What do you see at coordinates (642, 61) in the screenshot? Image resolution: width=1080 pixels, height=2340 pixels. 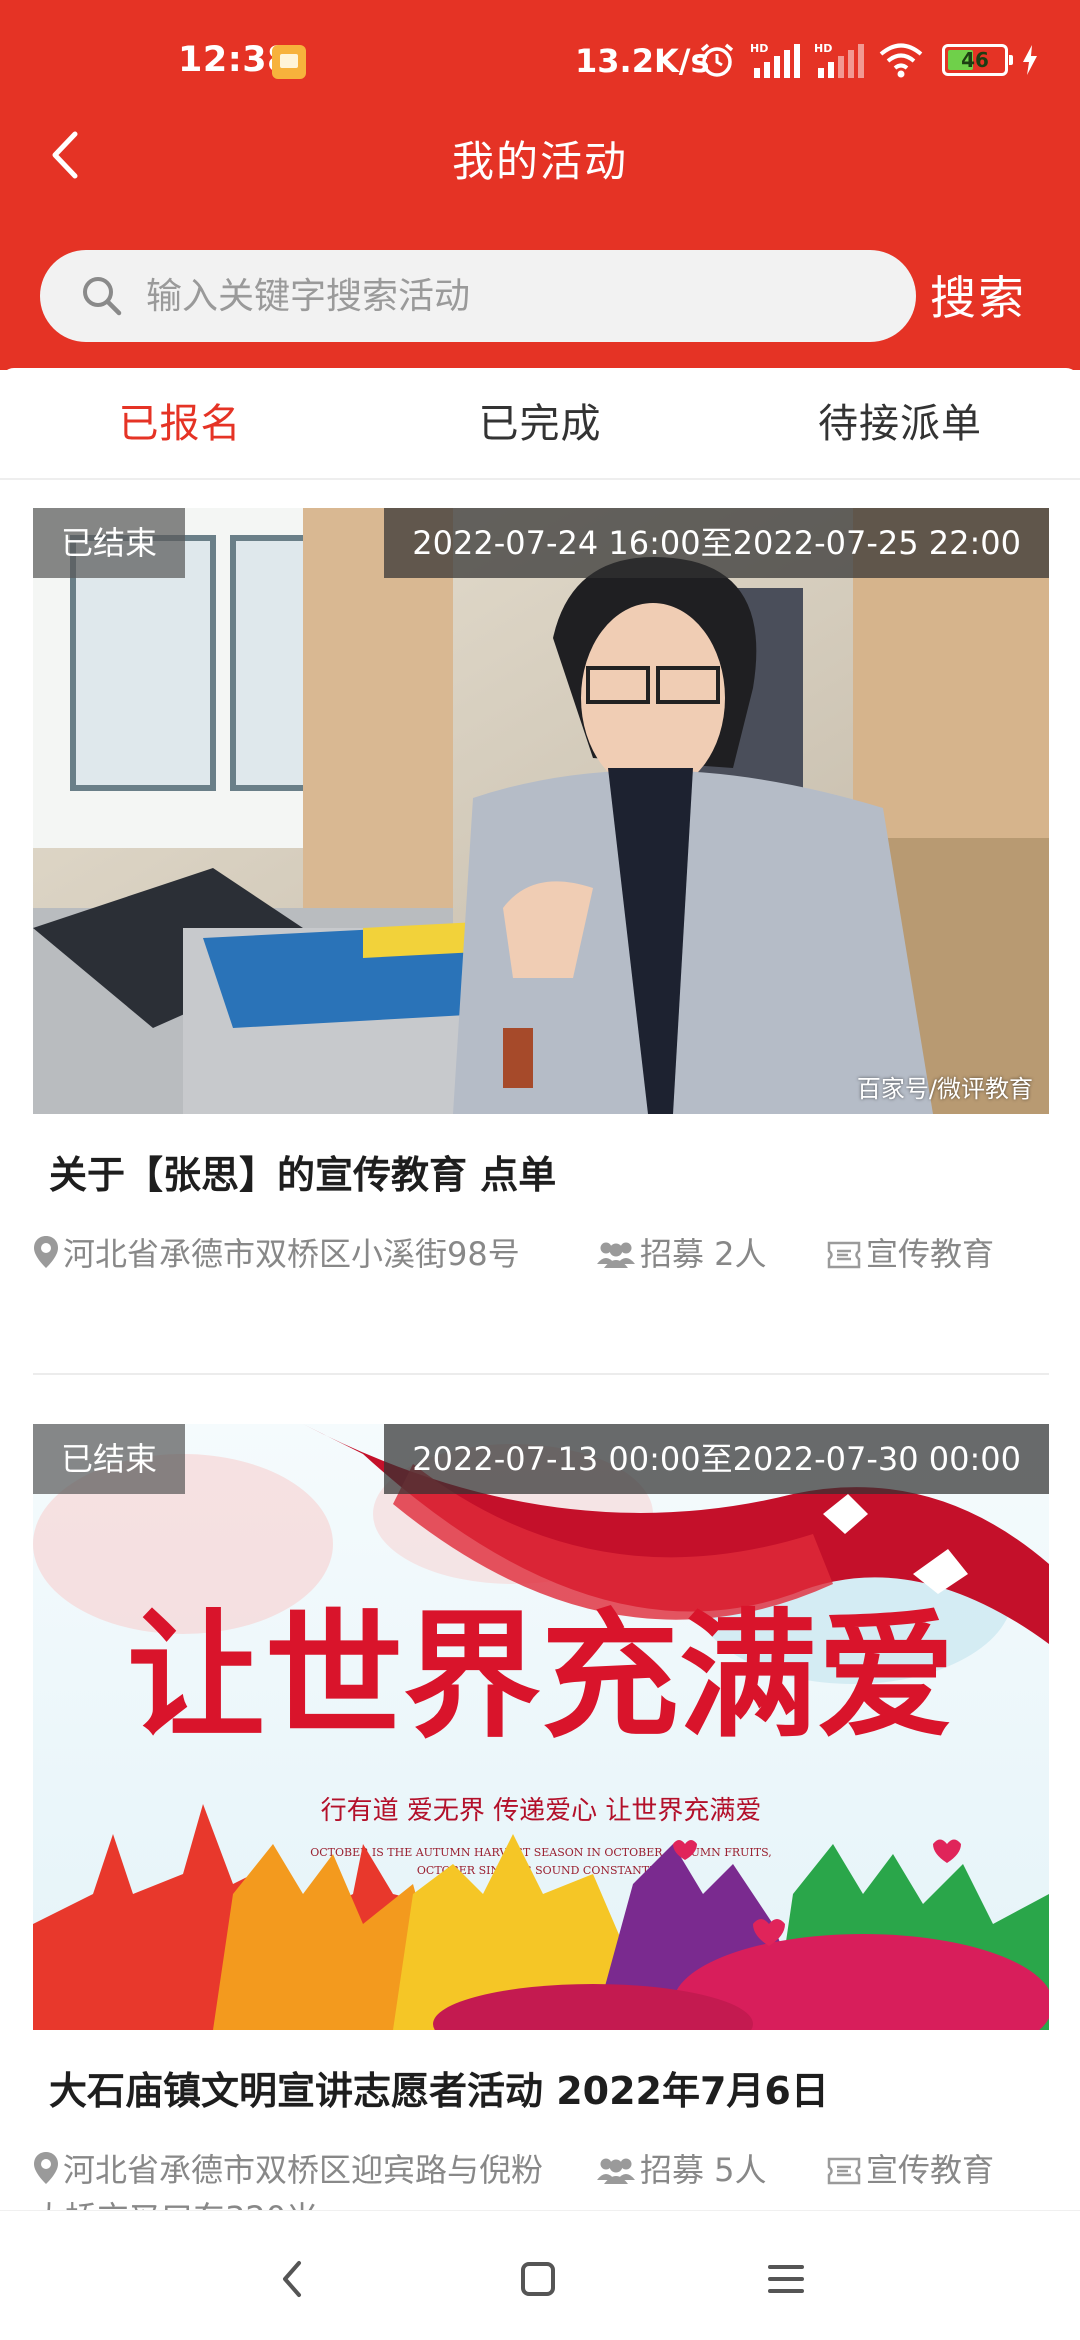 I see `network-speed: 13.2K/s` at bounding box center [642, 61].